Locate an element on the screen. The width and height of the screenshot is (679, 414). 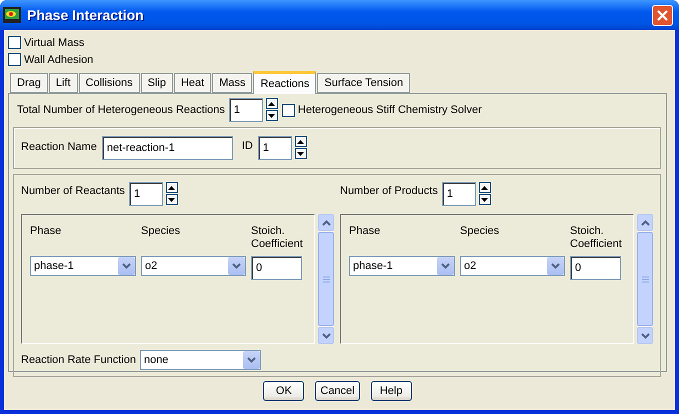
app-icon is located at coordinates (12, 15).